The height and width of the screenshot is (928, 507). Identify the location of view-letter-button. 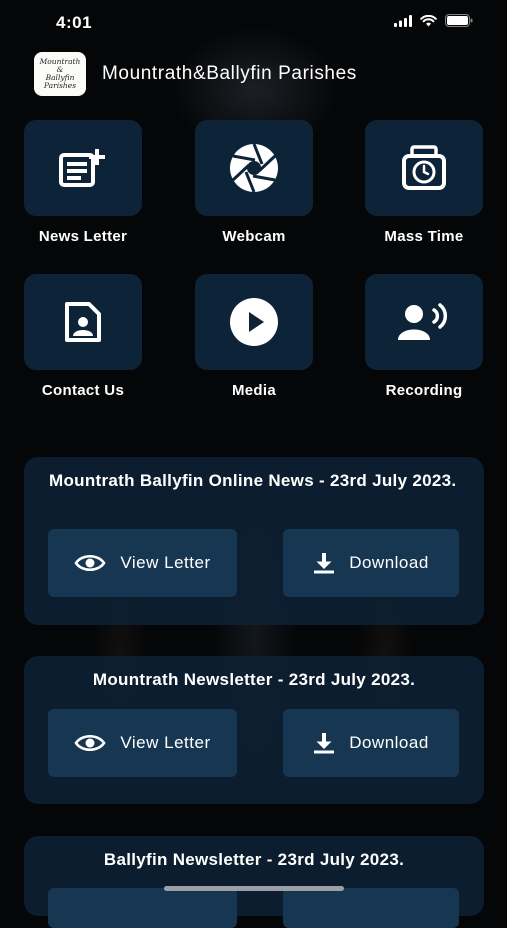
(142, 908).